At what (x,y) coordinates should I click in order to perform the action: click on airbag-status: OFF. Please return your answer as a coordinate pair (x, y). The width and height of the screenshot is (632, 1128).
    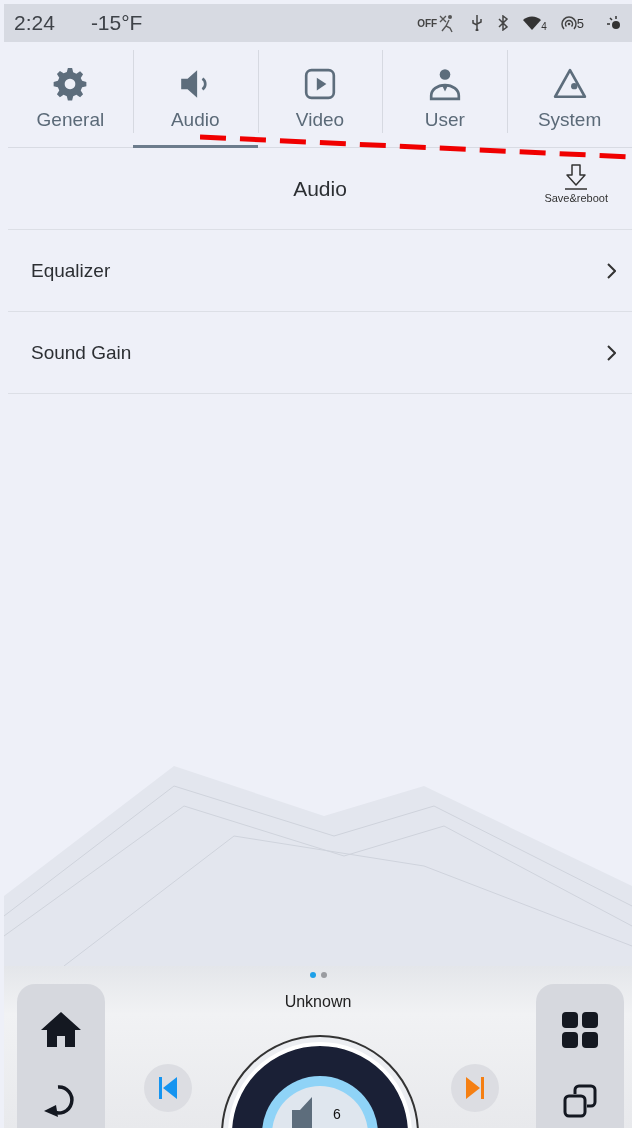
    Looking at the image, I should click on (427, 23).